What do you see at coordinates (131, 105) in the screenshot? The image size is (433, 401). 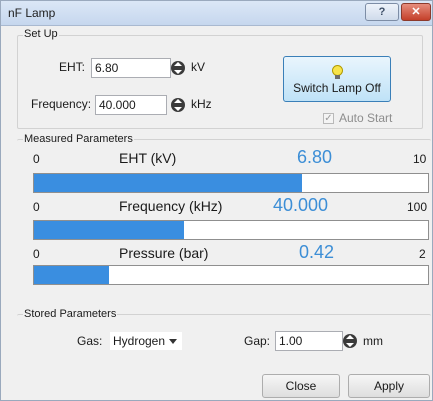 I see `frequency-input: 40.000` at bounding box center [131, 105].